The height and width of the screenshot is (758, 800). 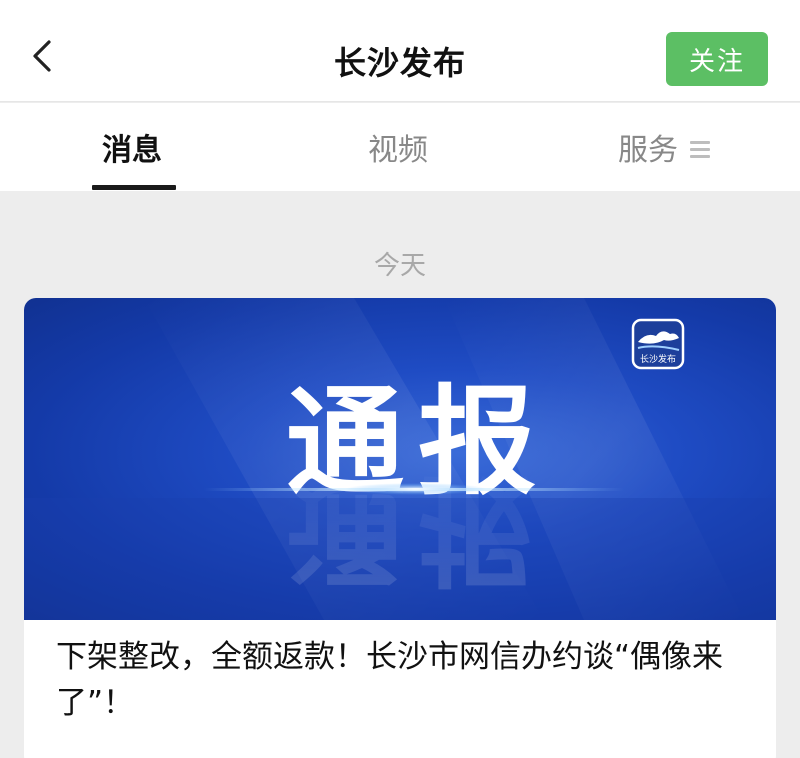 I want to click on changsha-logo-icon: 长沙发布, so click(x=658, y=344).